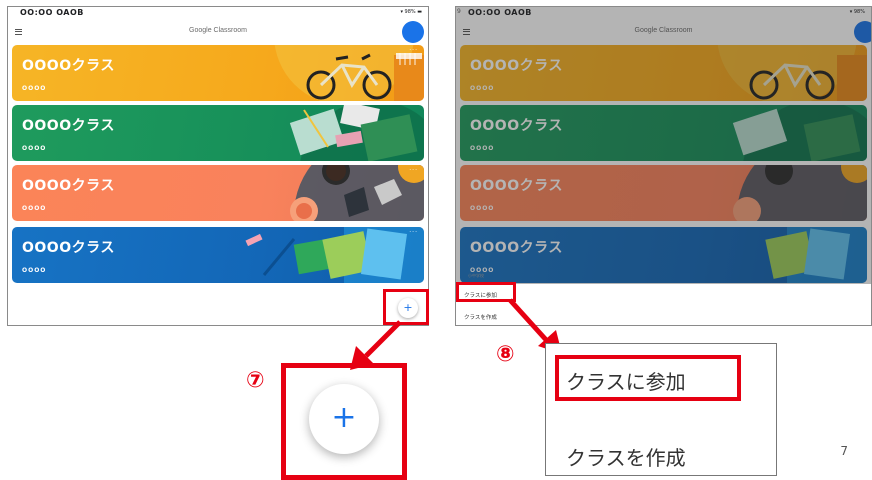  What do you see at coordinates (218, 13) in the screenshot?
I see `status-bar: OO:OO OAOB ▾ 98% ▬` at bounding box center [218, 13].